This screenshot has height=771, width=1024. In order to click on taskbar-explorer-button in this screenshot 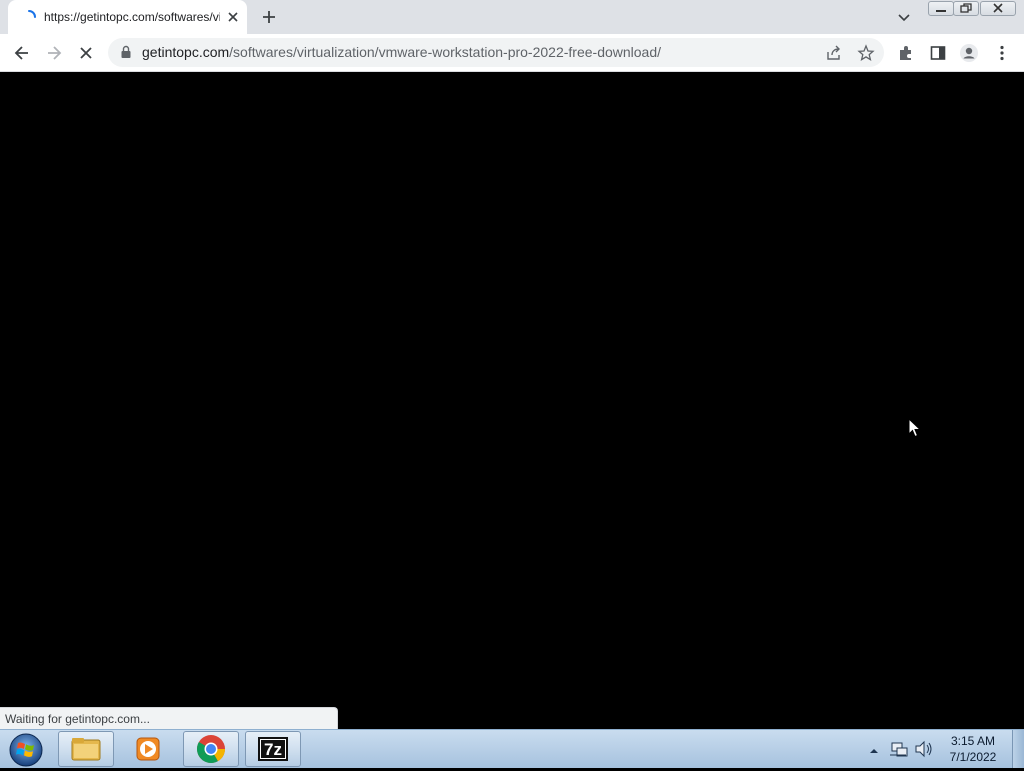, I will do `click(86, 749)`.